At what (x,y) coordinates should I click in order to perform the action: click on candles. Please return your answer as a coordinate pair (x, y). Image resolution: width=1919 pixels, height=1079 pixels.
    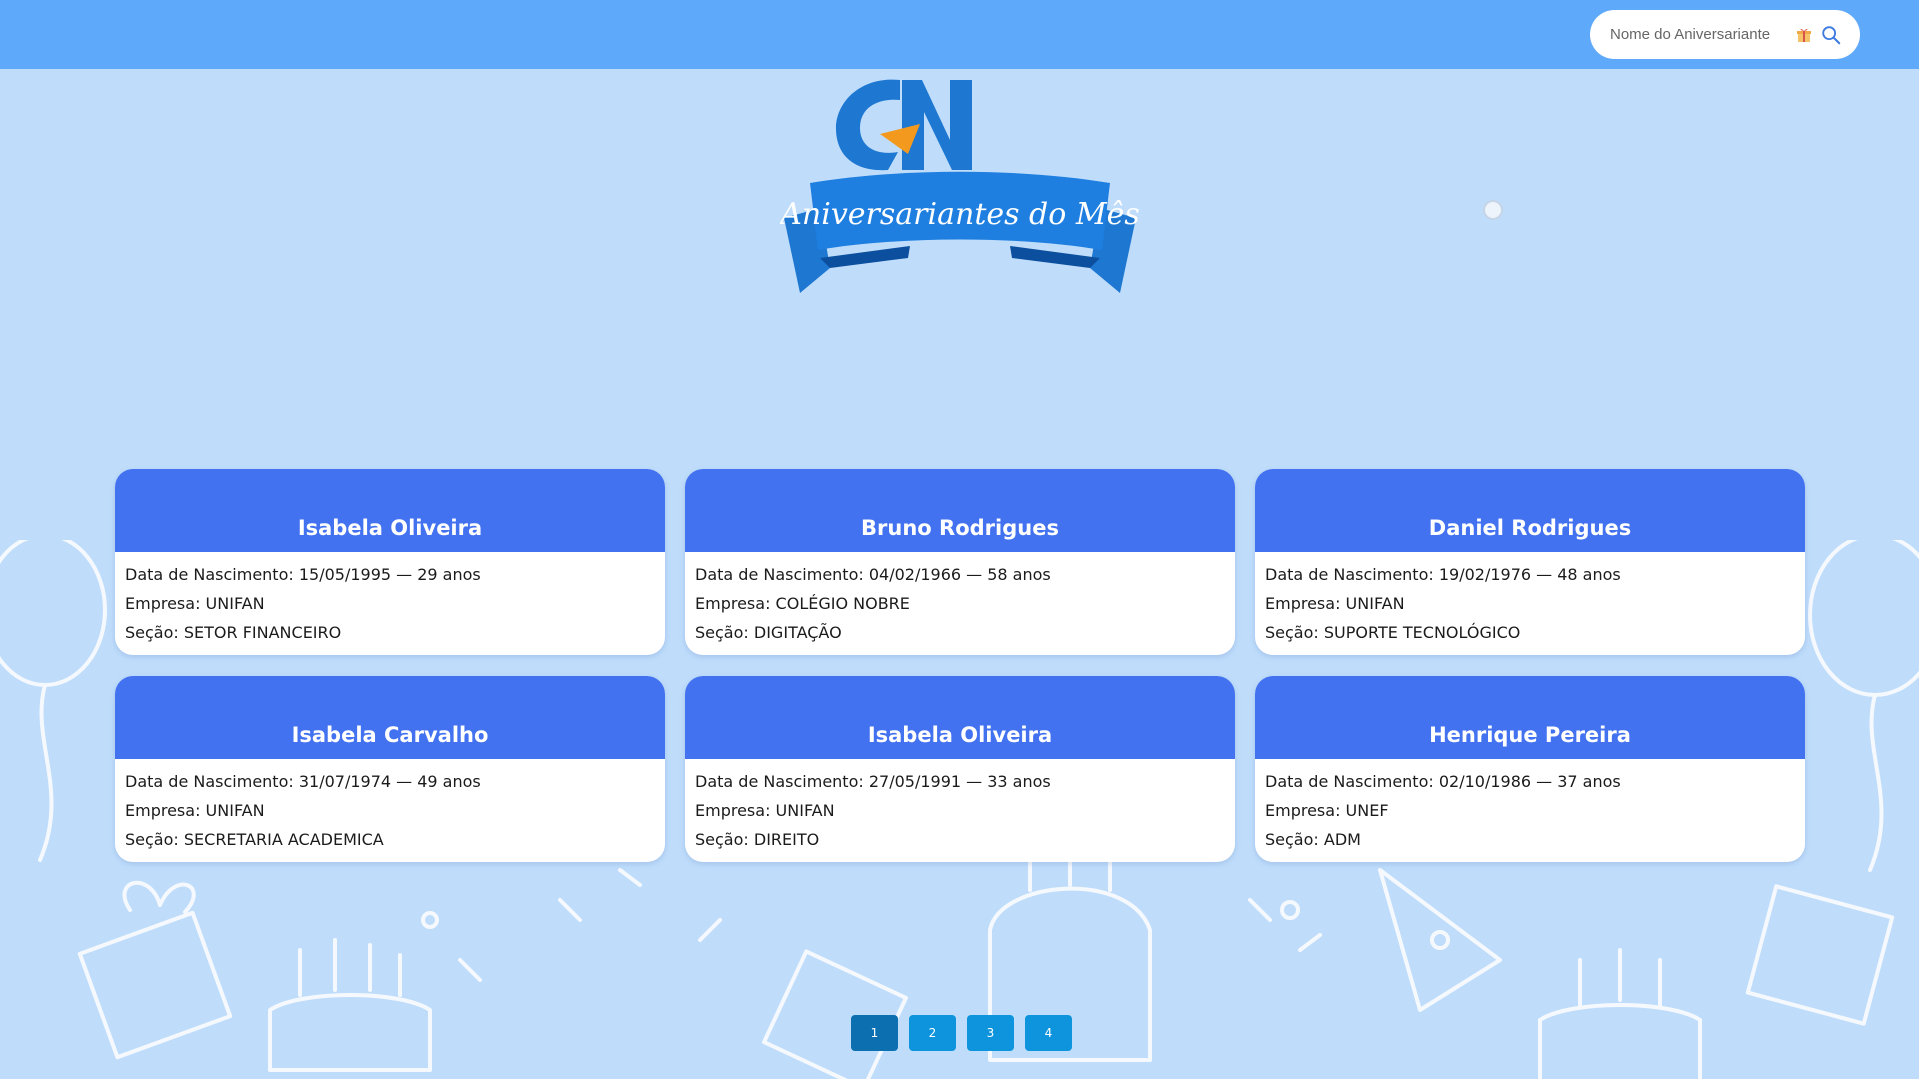
    Looking at the image, I should click on (350, 967).